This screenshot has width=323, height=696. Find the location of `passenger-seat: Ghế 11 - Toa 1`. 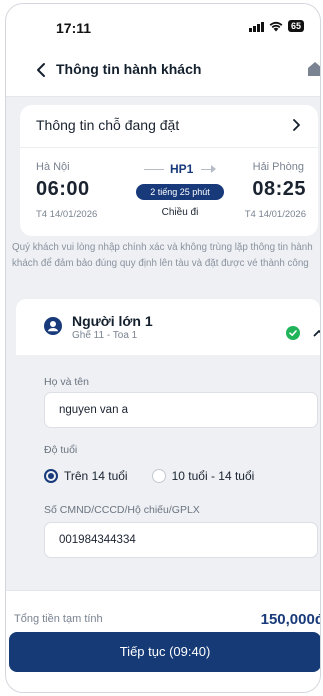

passenger-seat: Ghế 11 - Toa 1 is located at coordinates (105, 335).